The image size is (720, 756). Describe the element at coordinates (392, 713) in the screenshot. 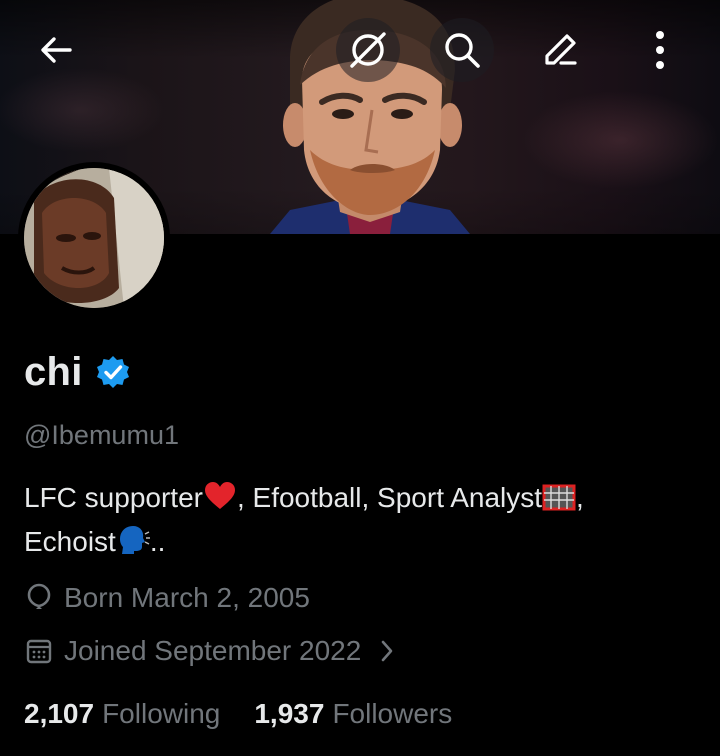

I see `followers-label: Followers` at that location.